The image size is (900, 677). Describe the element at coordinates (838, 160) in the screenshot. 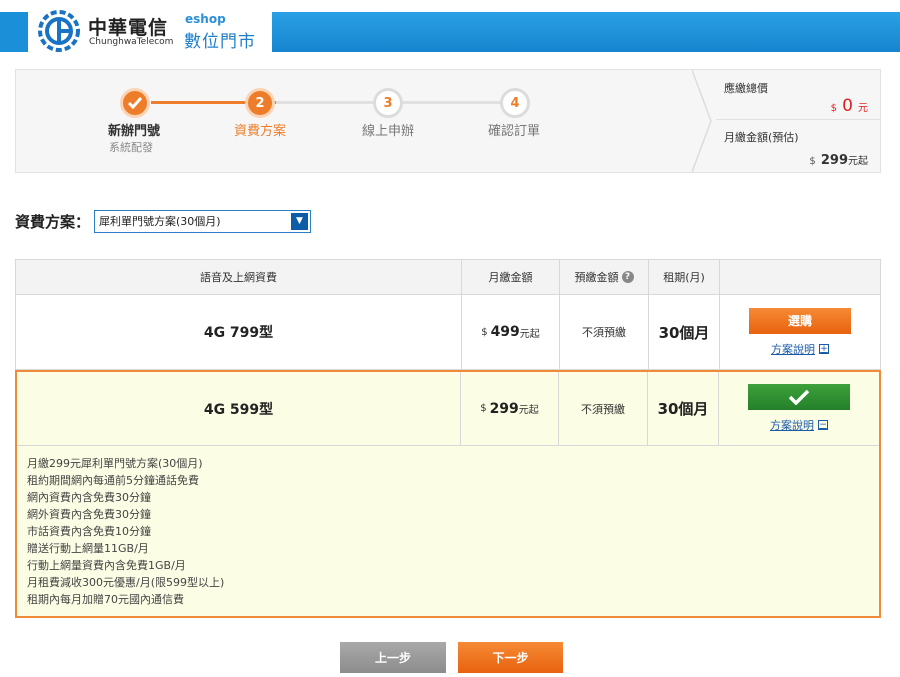

I see `monthly-value: $ 299元起` at that location.